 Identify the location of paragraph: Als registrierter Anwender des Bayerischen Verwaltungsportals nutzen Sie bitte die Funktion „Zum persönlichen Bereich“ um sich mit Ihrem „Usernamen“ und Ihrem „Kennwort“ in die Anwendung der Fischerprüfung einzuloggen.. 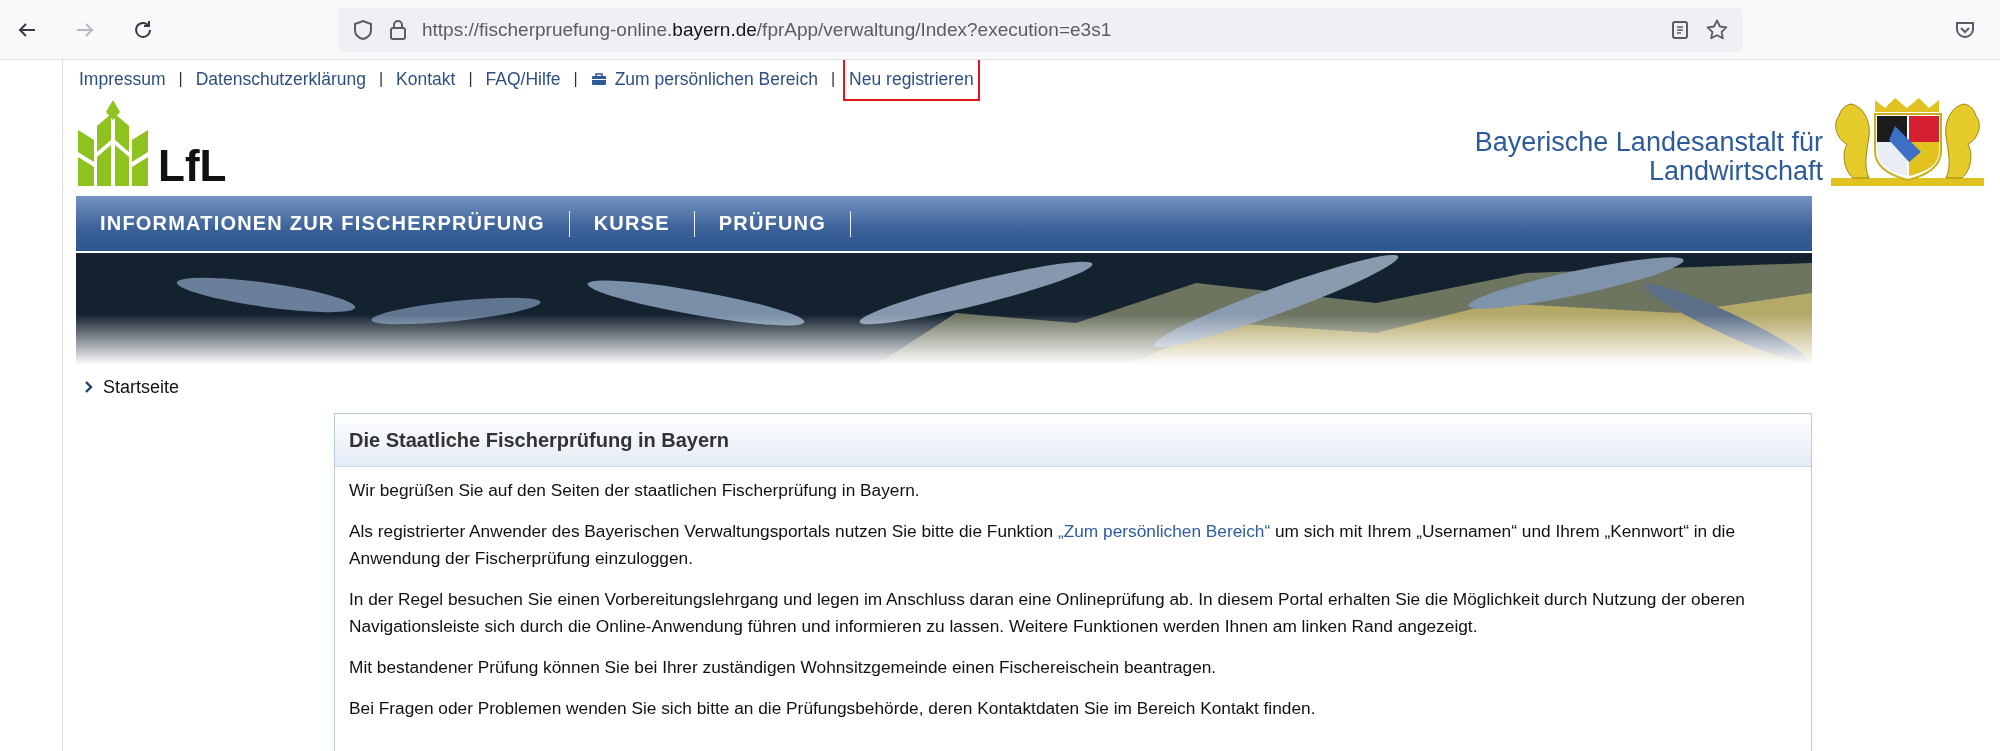
(1043, 545).